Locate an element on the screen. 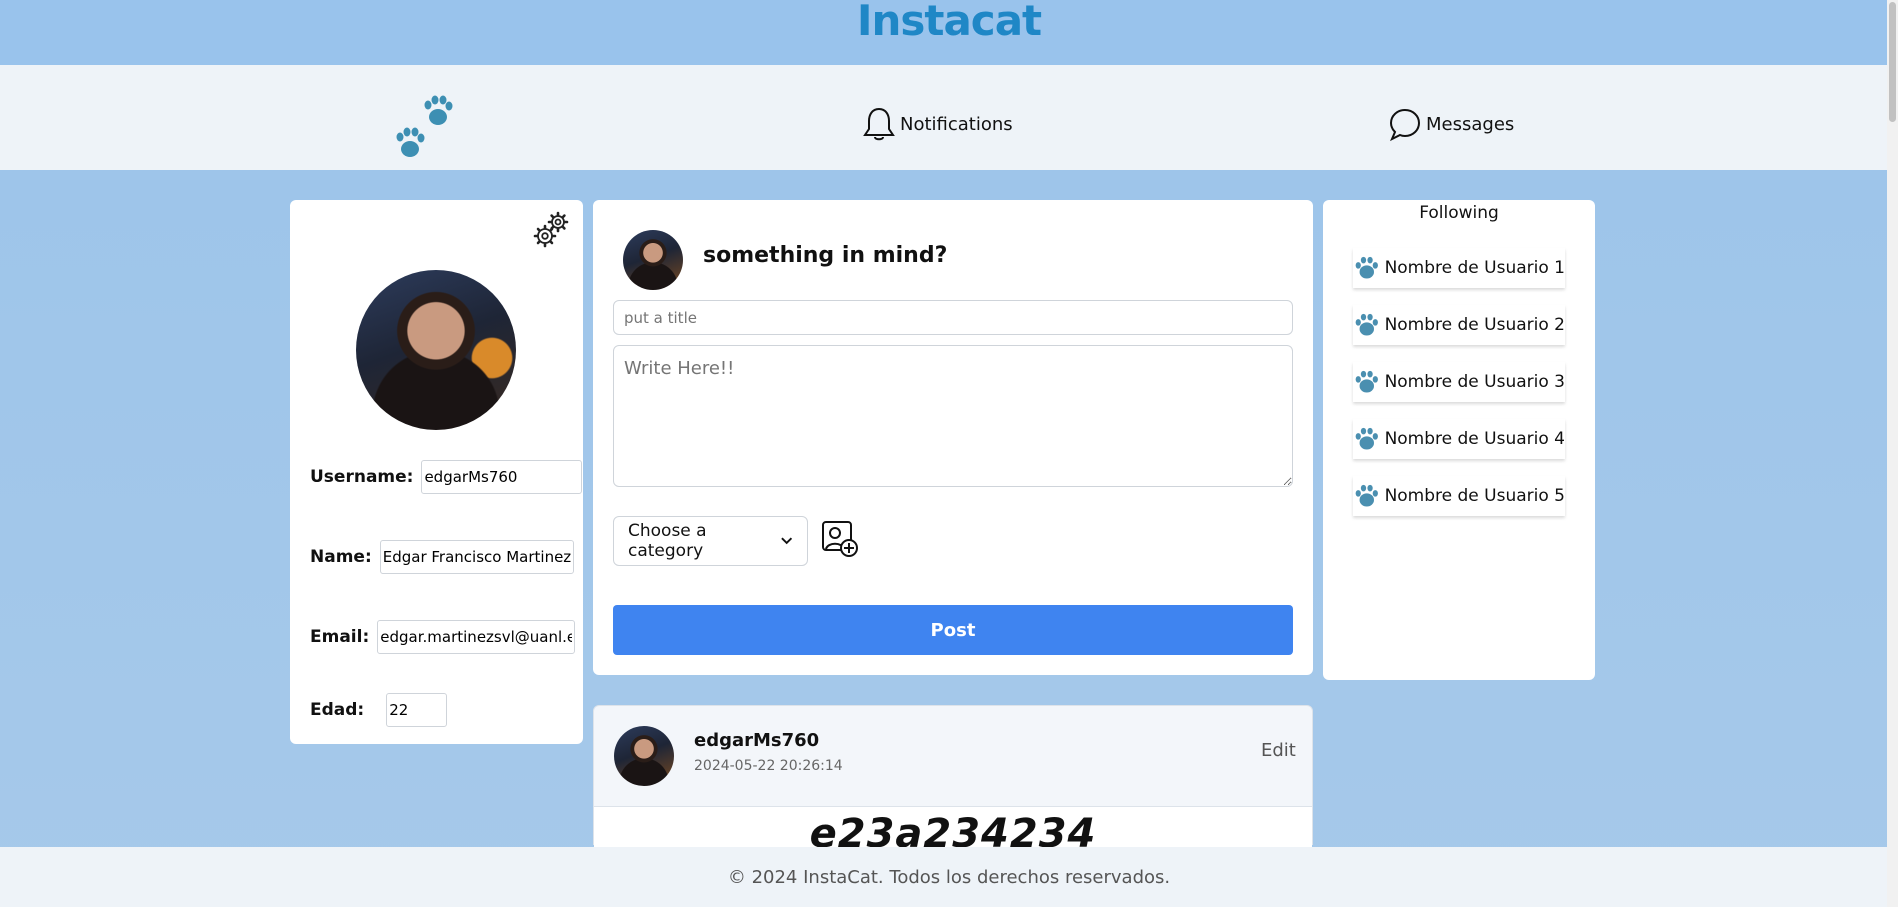  profile-card: Username: Name: Email: Edad: is located at coordinates (436, 472).